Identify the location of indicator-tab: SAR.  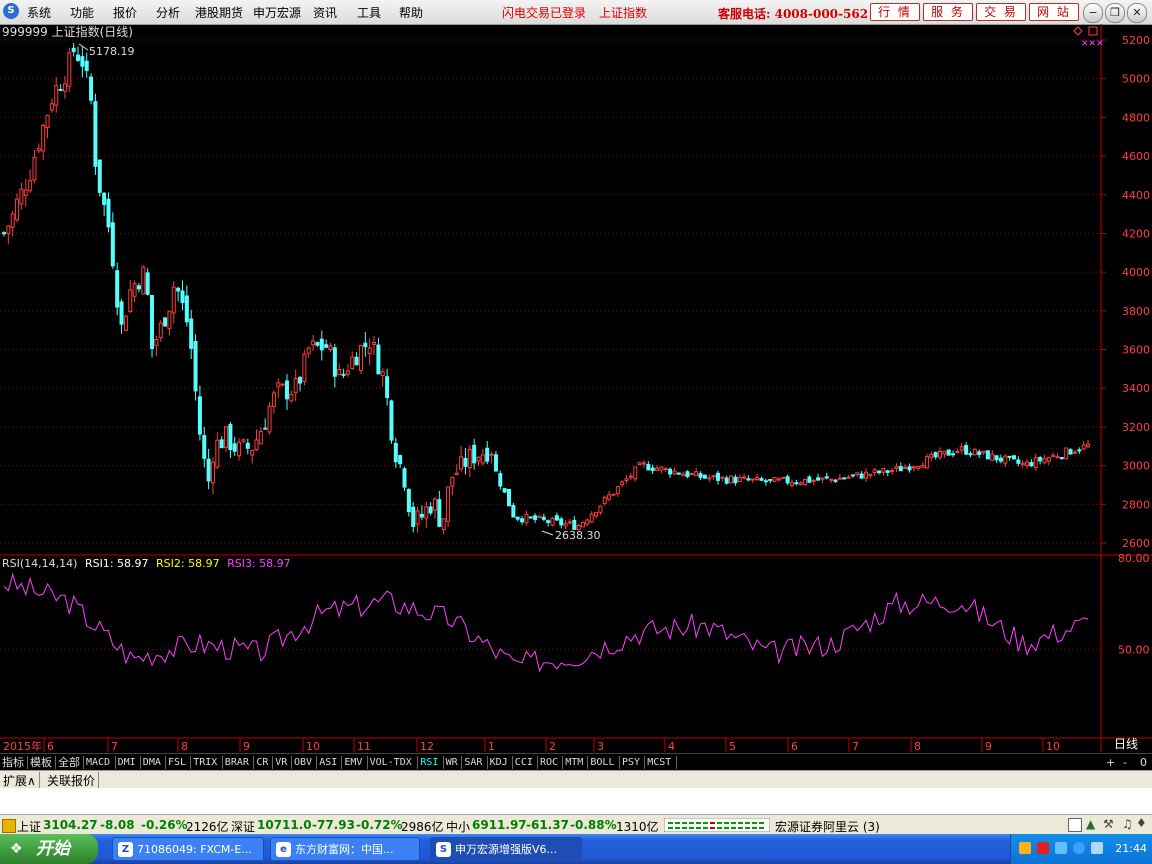
(473, 762).